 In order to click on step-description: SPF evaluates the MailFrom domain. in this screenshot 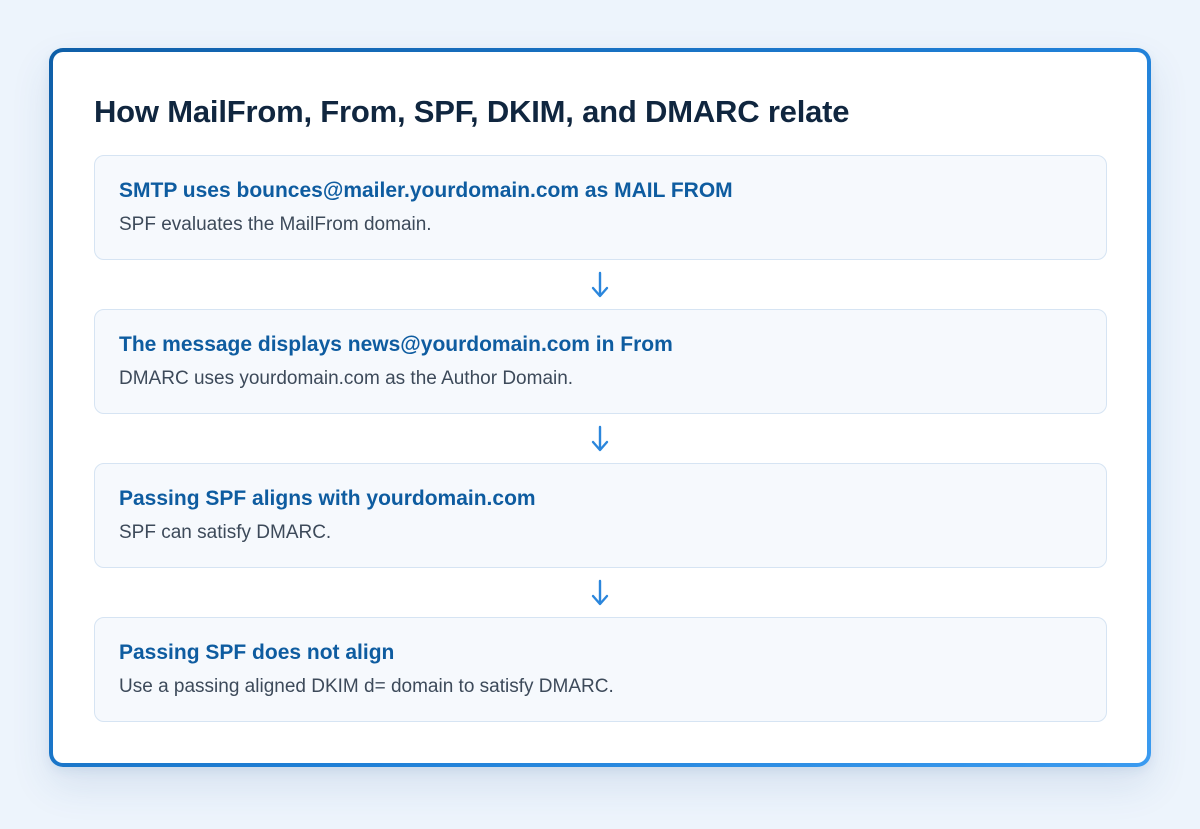, I will do `click(275, 224)`.